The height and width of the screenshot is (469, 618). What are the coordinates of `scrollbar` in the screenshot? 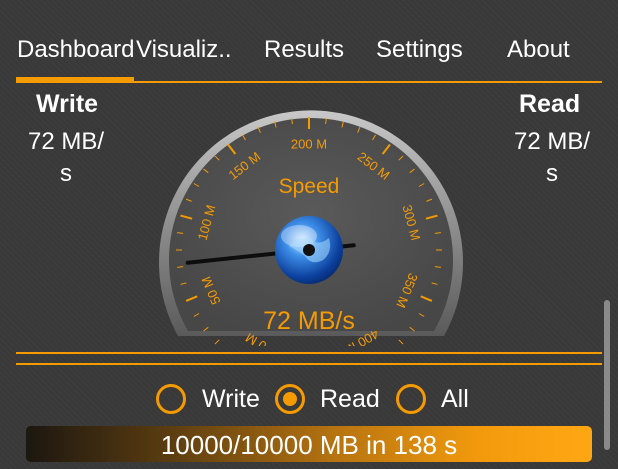 It's located at (607, 375).